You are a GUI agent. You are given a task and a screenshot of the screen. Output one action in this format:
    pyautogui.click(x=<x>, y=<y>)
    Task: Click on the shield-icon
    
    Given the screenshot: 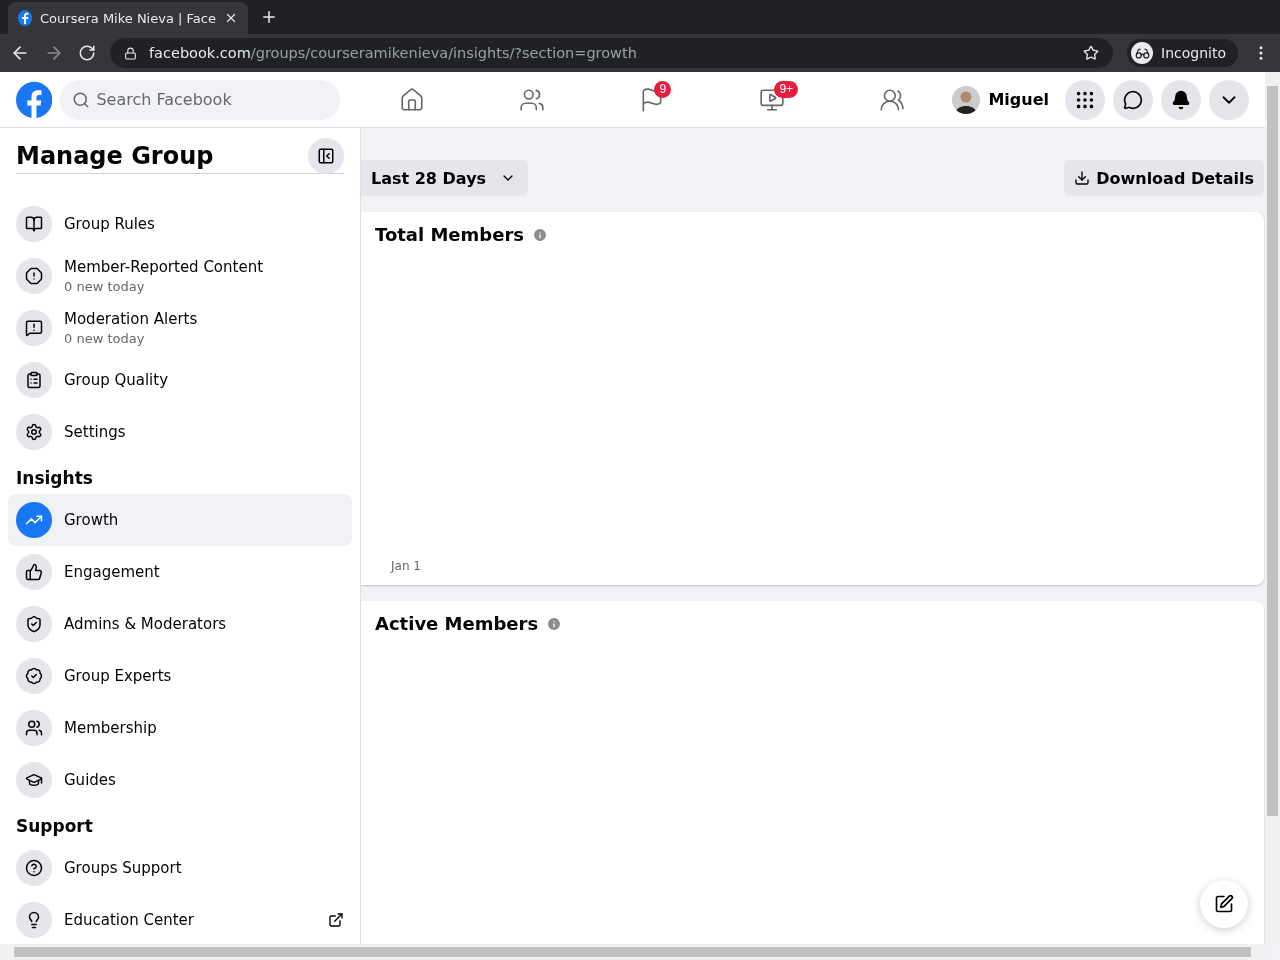 What is the action you would take?
    pyautogui.click(x=34, y=624)
    